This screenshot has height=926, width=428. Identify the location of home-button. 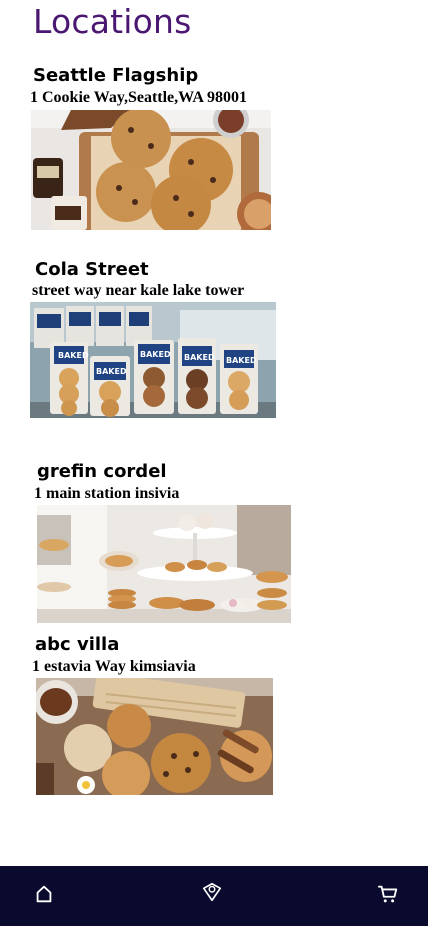
(44, 894).